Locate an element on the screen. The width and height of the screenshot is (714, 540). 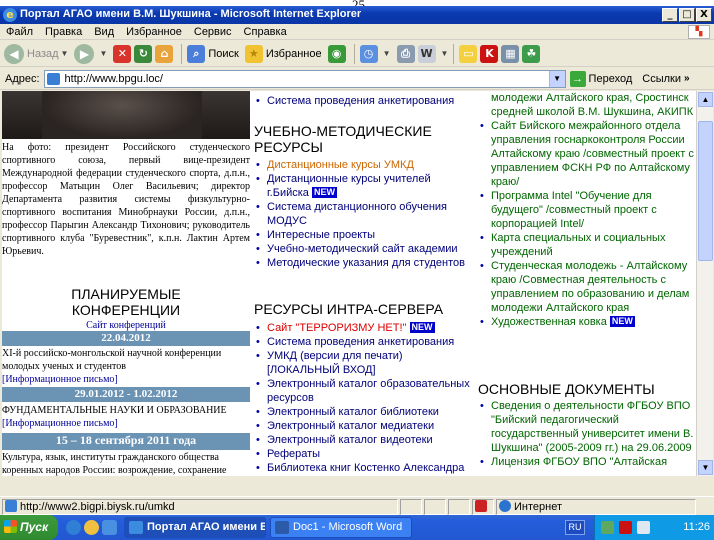
stop-icon: ✕ is located at coordinates (122, 53).